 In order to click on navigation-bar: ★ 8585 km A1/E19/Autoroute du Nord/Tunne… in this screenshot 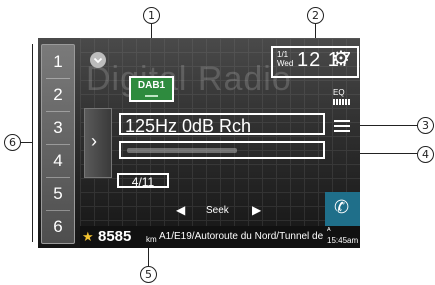, I will do `click(220, 237)`.